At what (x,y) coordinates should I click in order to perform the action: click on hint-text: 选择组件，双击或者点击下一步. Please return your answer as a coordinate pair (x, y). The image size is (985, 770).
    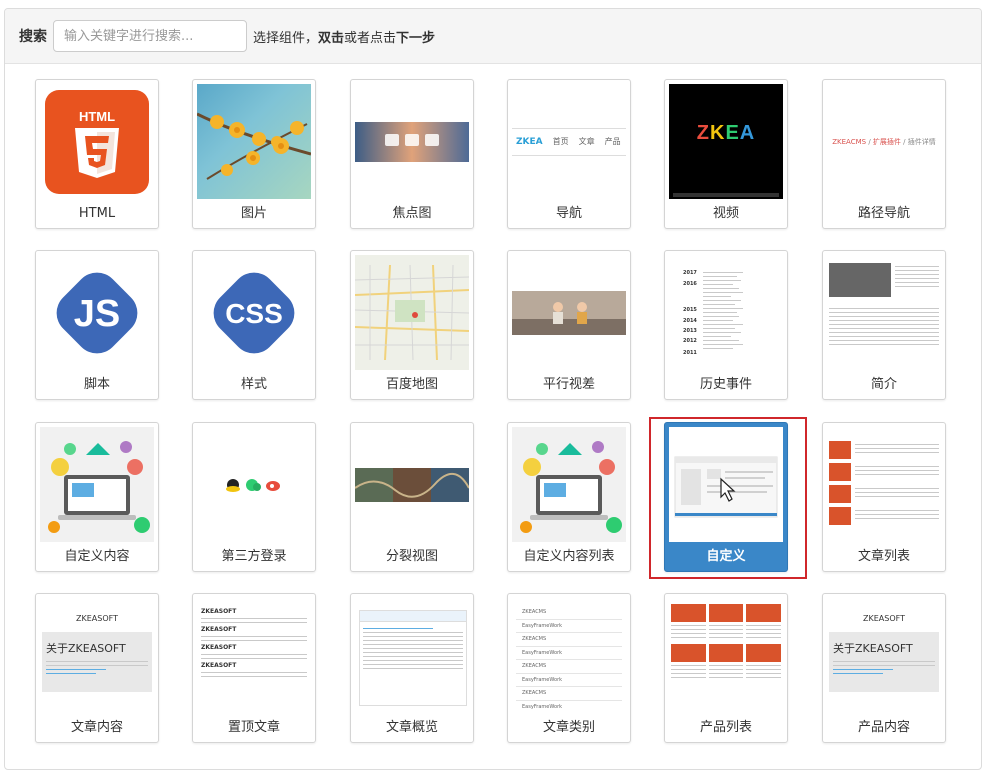
    Looking at the image, I should click on (344, 38).